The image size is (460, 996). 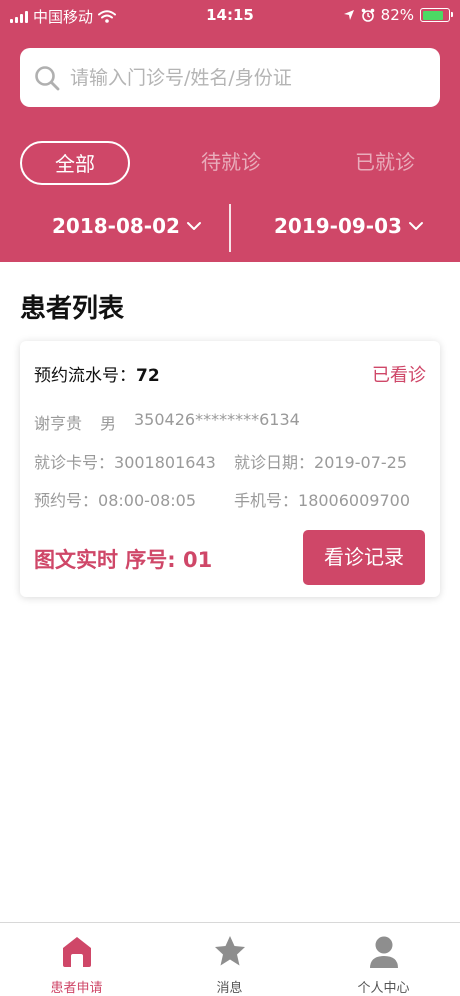 What do you see at coordinates (77, 952) in the screenshot?
I see `home-icon` at bounding box center [77, 952].